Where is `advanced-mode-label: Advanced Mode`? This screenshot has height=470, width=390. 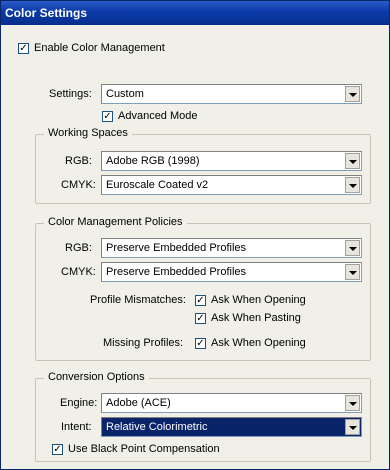 advanced-mode-label: Advanced Mode is located at coordinates (158, 116).